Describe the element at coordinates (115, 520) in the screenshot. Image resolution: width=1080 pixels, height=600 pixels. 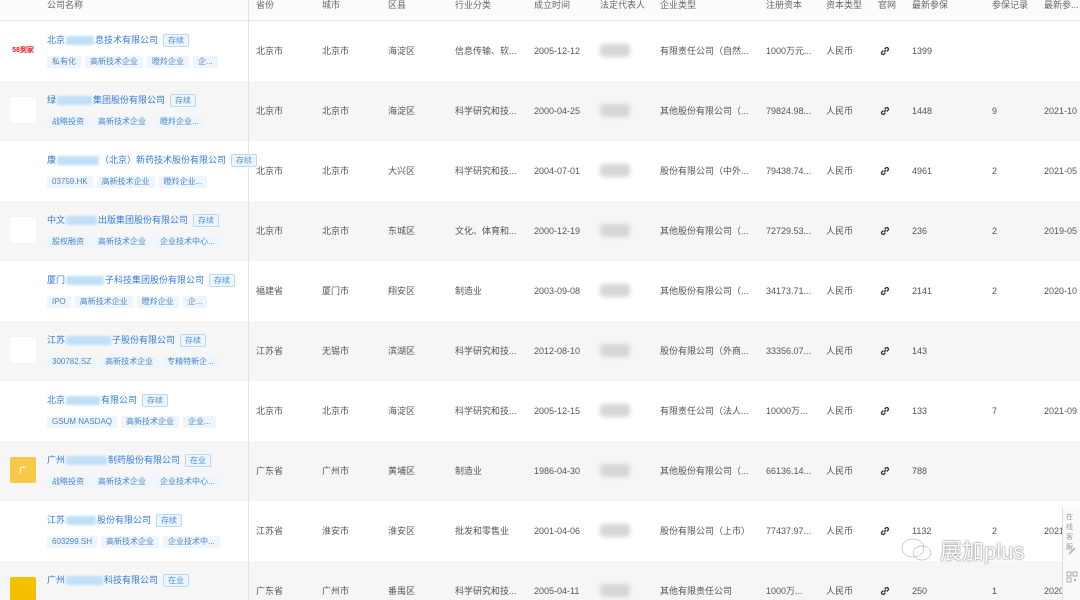
I see `company-name-link: 江苏 股份有限公司 存续` at that location.